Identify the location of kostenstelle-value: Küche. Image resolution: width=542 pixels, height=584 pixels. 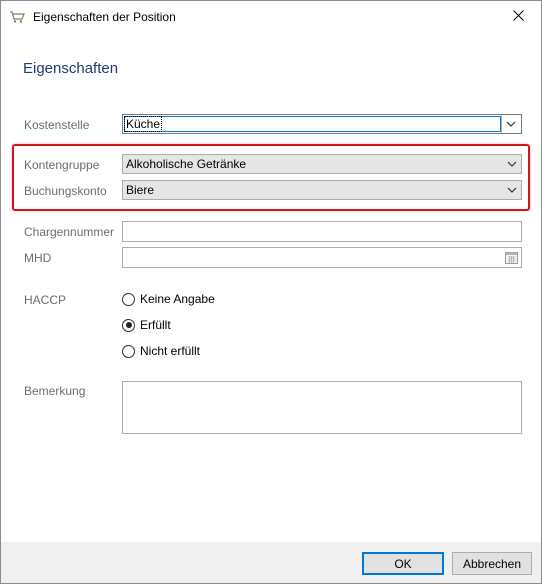
(143, 124).